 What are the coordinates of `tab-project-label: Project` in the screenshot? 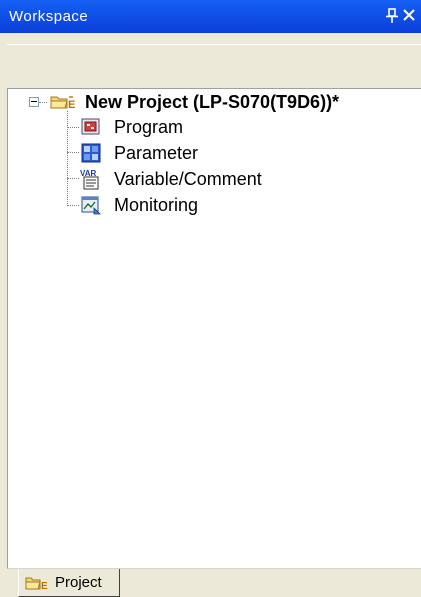 It's located at (78, 582).